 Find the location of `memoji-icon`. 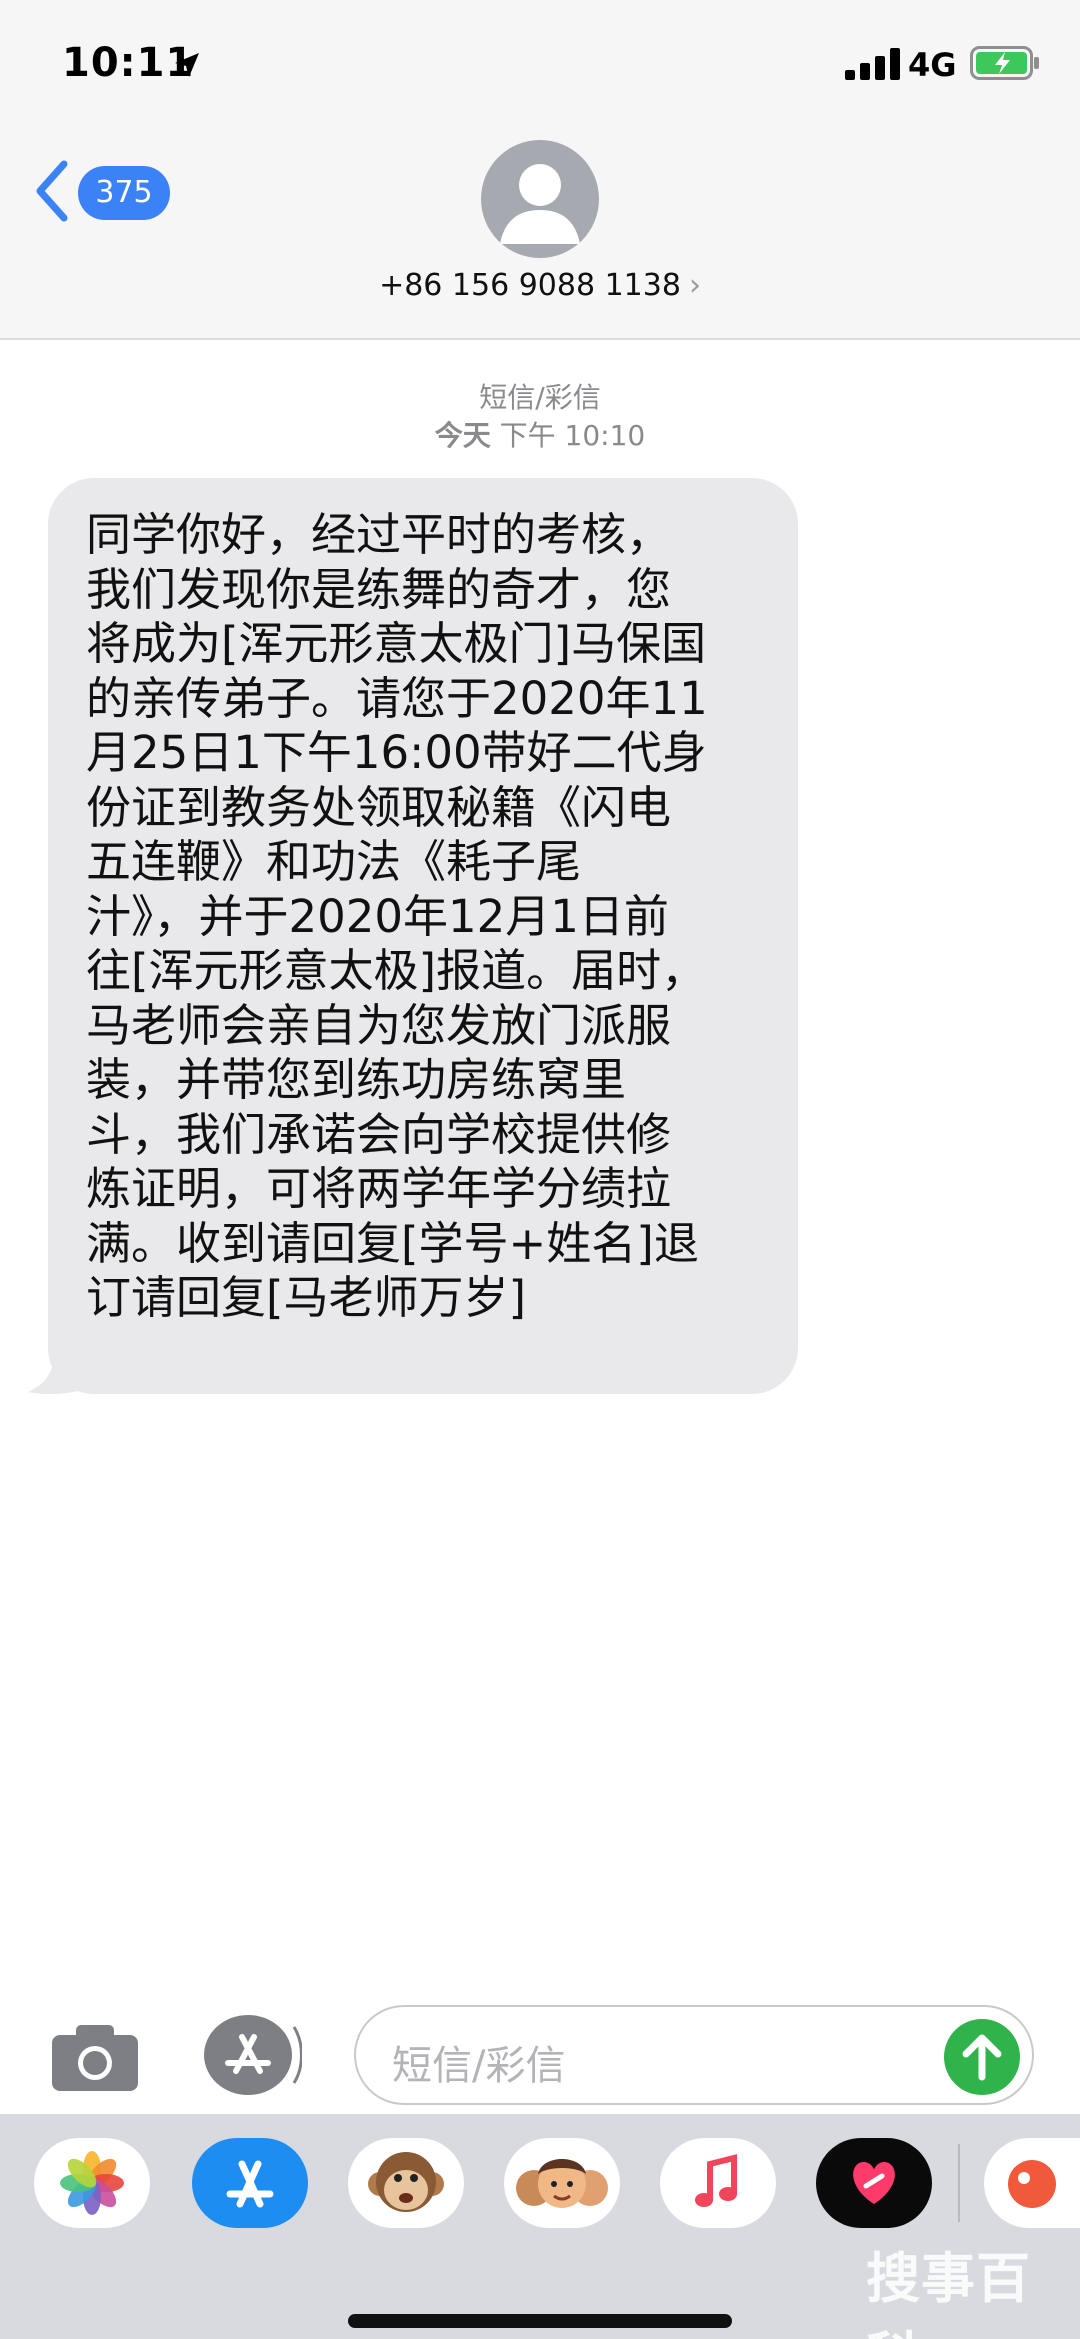

memoji-icon is located at coordinates (562, 2183).